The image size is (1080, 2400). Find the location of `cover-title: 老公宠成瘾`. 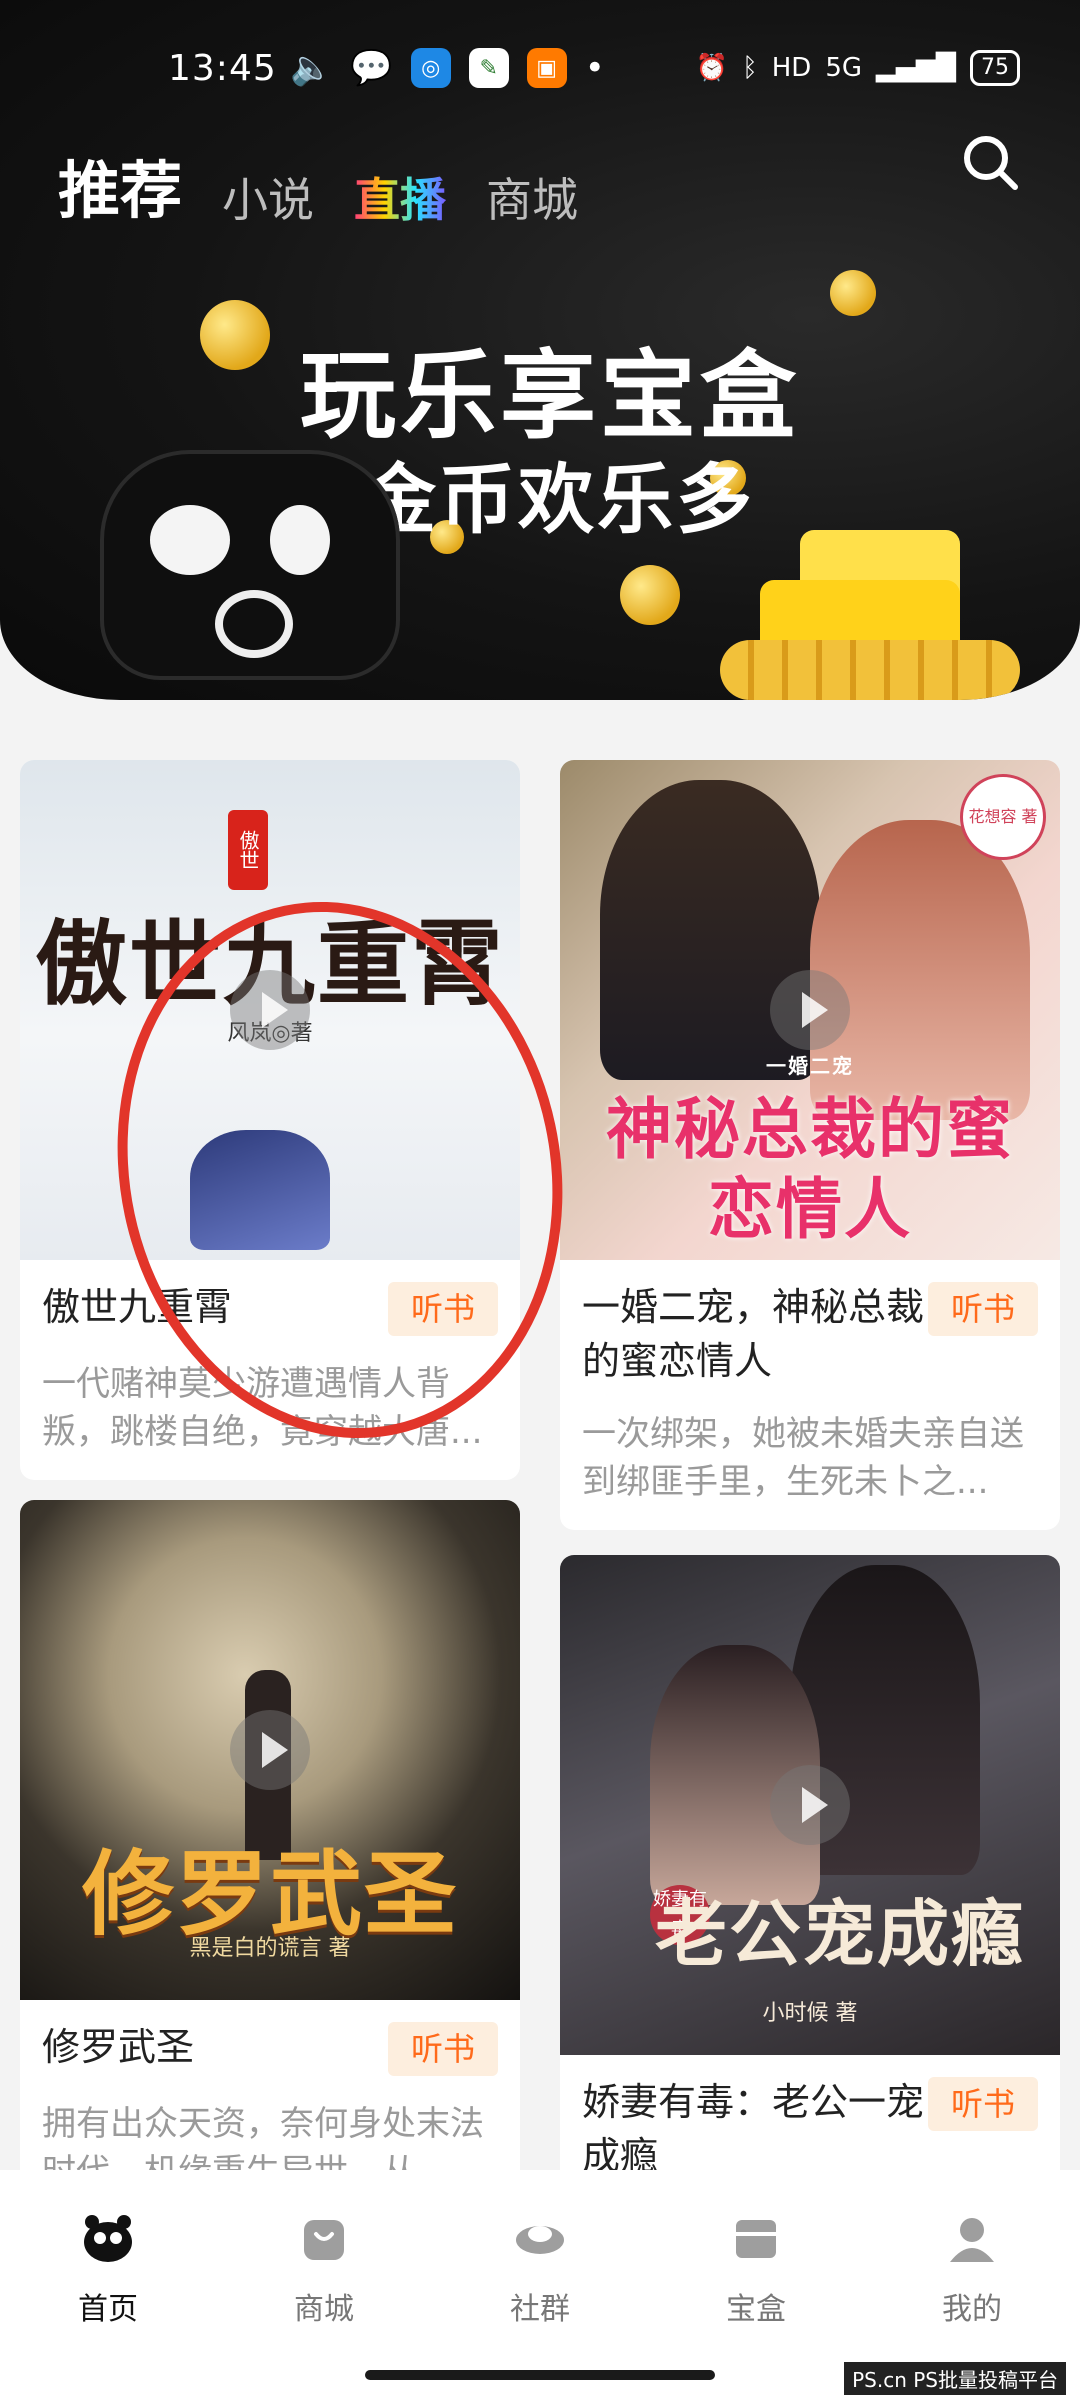

cover-title: 老公宠成瘾 is located at coordinates (839, 1934).